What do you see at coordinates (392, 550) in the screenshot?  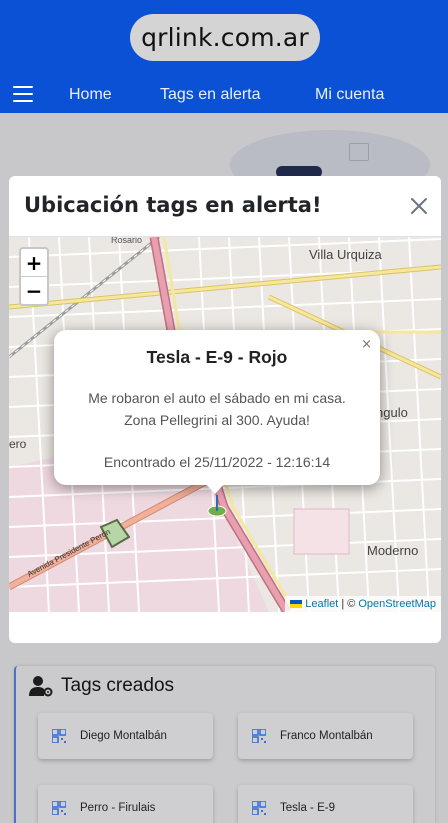 I see `map-label-moderno: Moderno` at bounding box center [392, 550].